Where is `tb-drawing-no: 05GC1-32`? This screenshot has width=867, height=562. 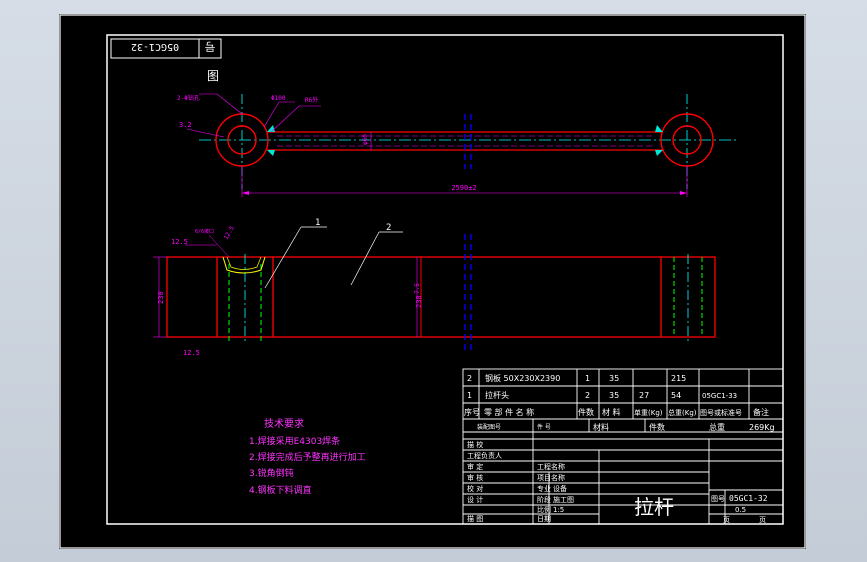
tb-drawing-no: 05GC1-32 is located at coordinates (748, 498).